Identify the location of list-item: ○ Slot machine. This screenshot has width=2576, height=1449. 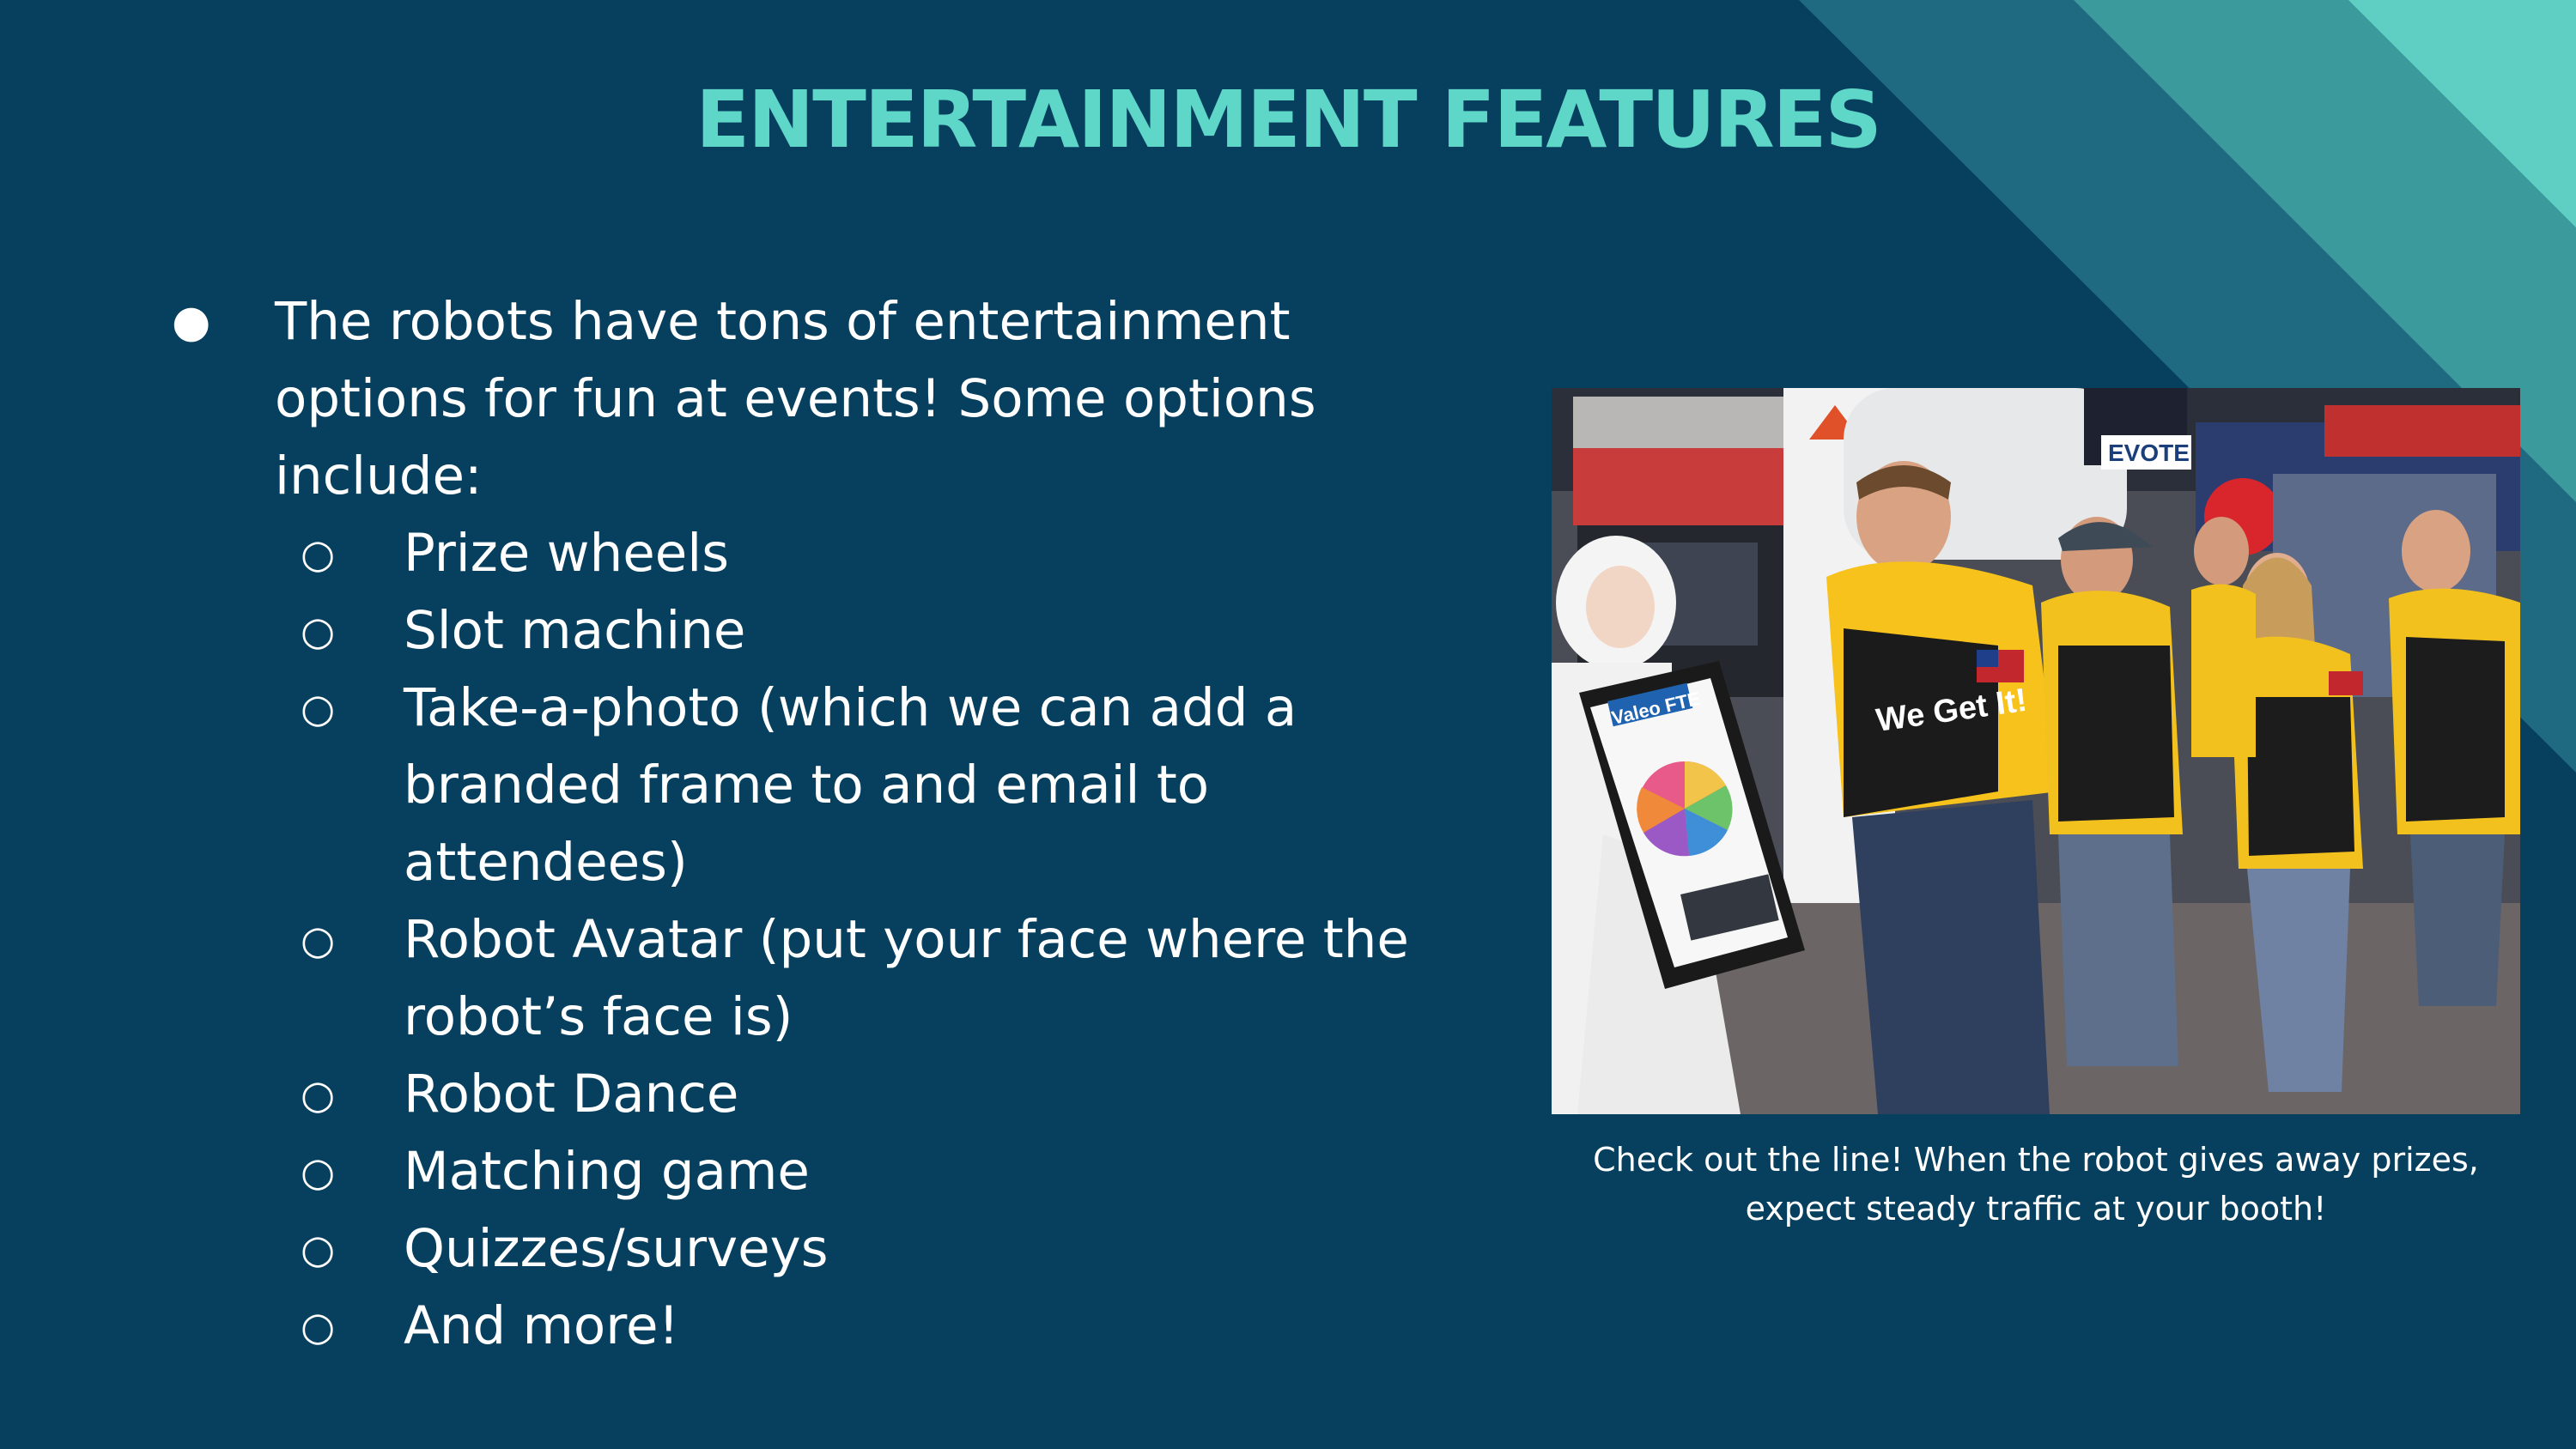
(807, 631).